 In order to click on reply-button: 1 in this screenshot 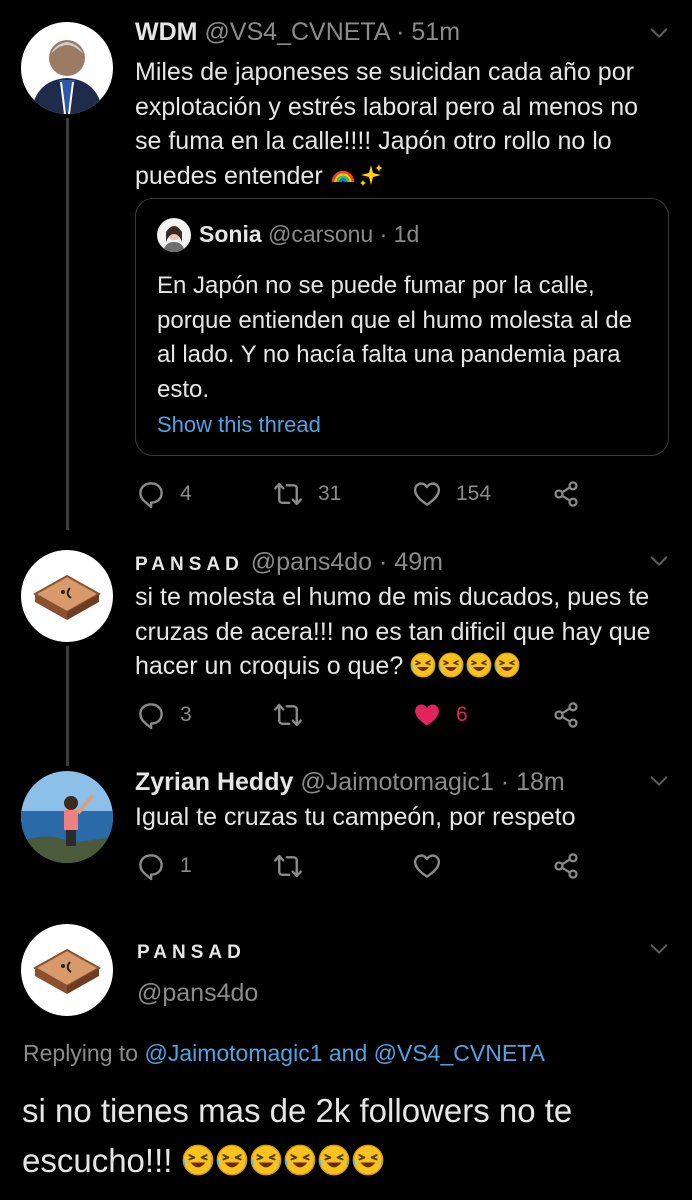, I will do `click(164, 866)`.